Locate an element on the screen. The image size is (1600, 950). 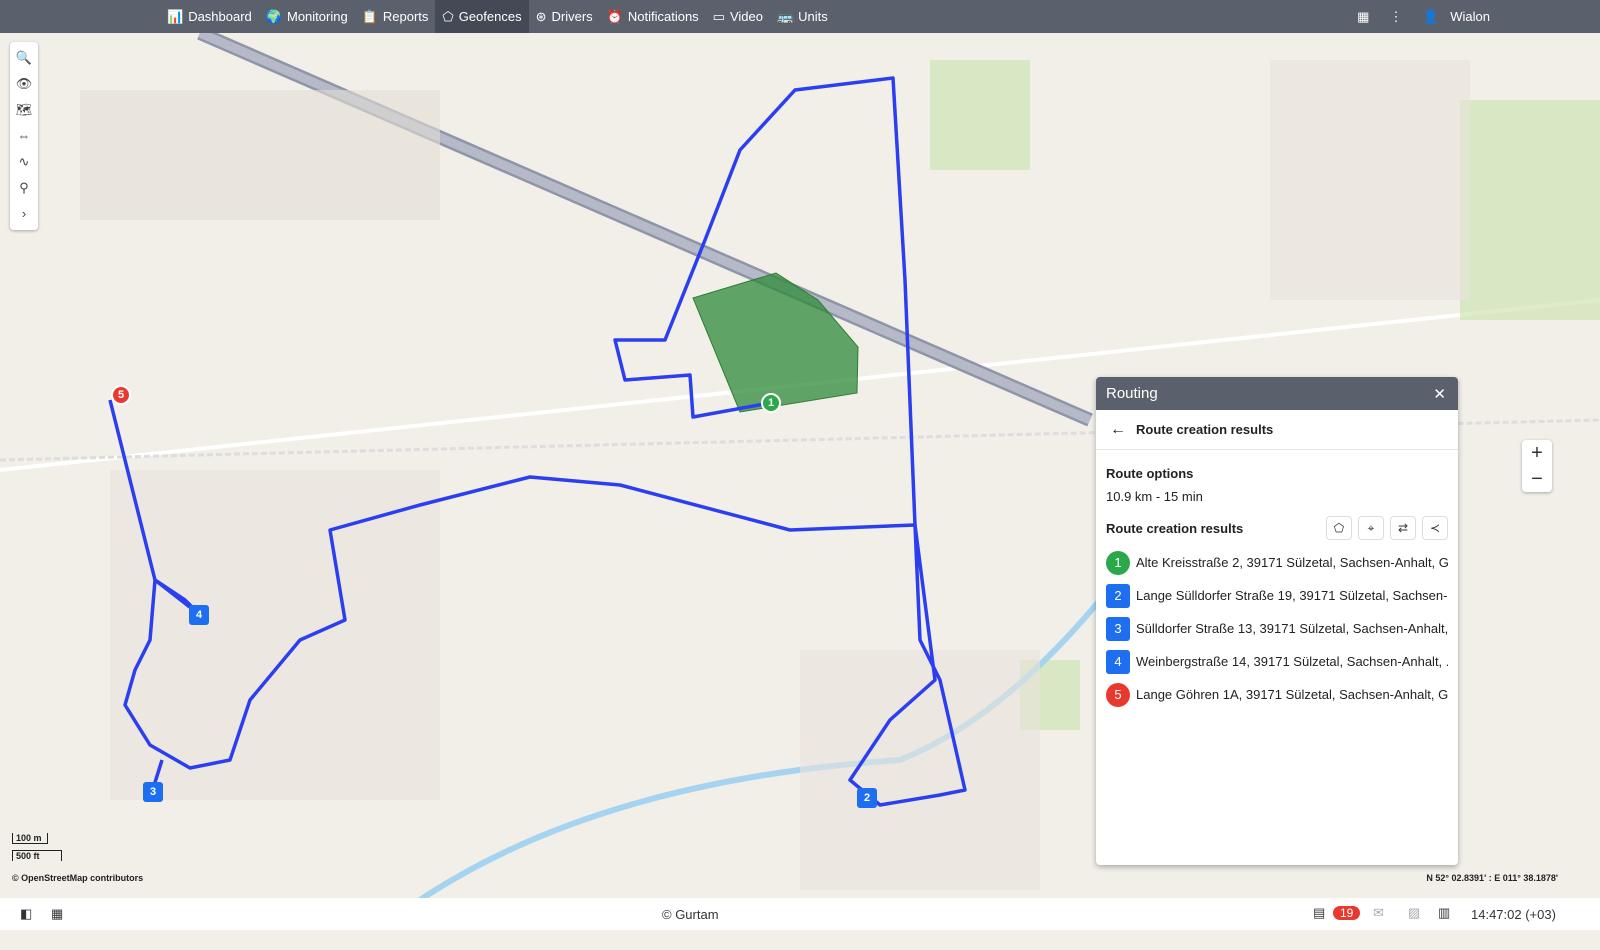
nav-drivers: ⊛ Drivers is located at coordinates (564, 16).